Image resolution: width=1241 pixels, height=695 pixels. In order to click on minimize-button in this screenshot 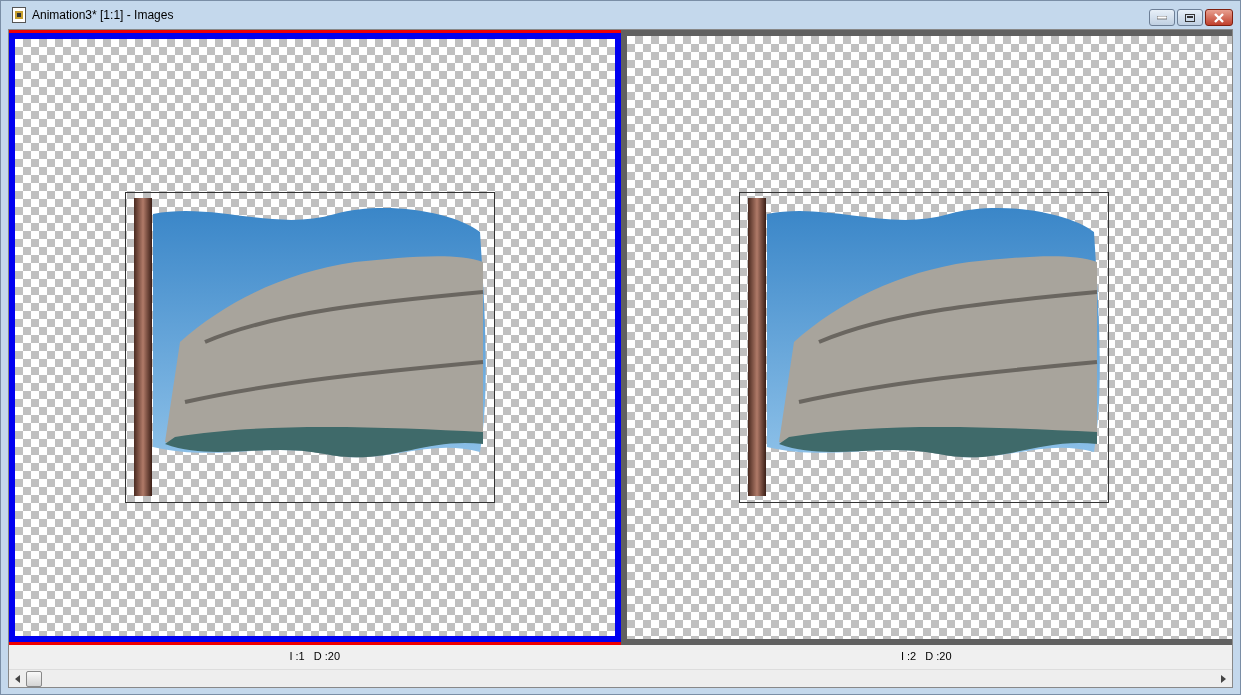, I will do `click(1162, 17)`.